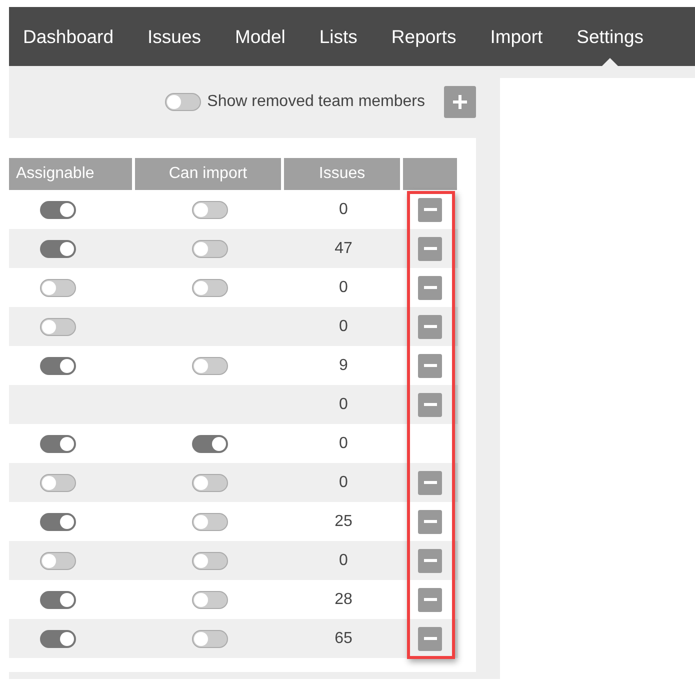 The height and width of the screenshot is (686, 695). What do you see at coordinates (68, 36) in the screenshot?
I see `nav-tab: Dashboard` at bounding box center [68, 36].